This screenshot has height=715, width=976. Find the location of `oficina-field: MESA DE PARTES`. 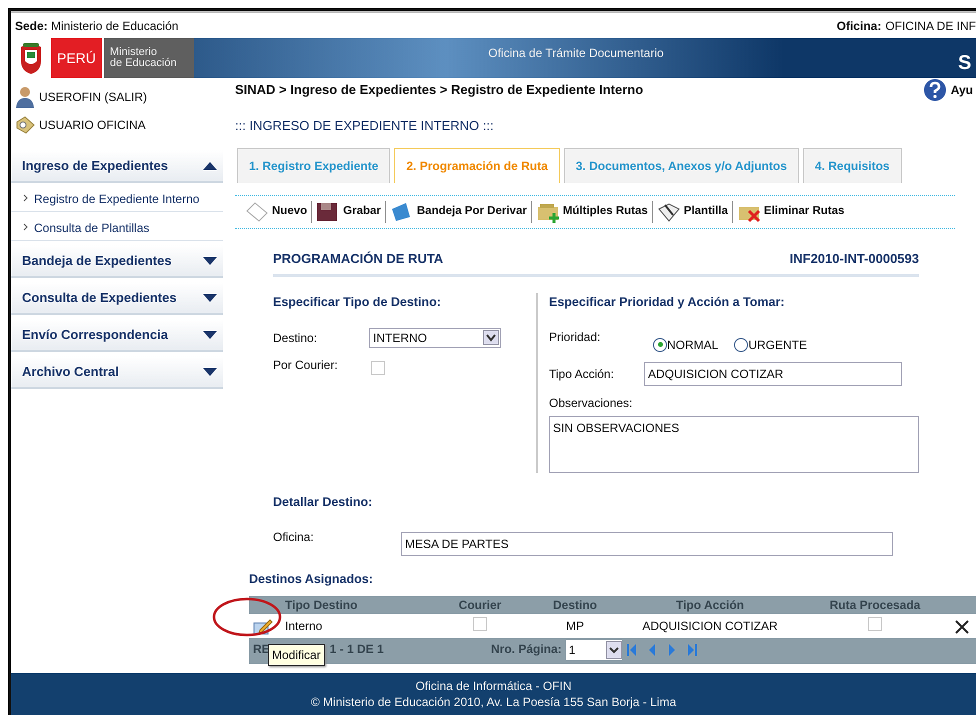

oficina-field: MESA DE PARTES is located at coordinates (647, 544).